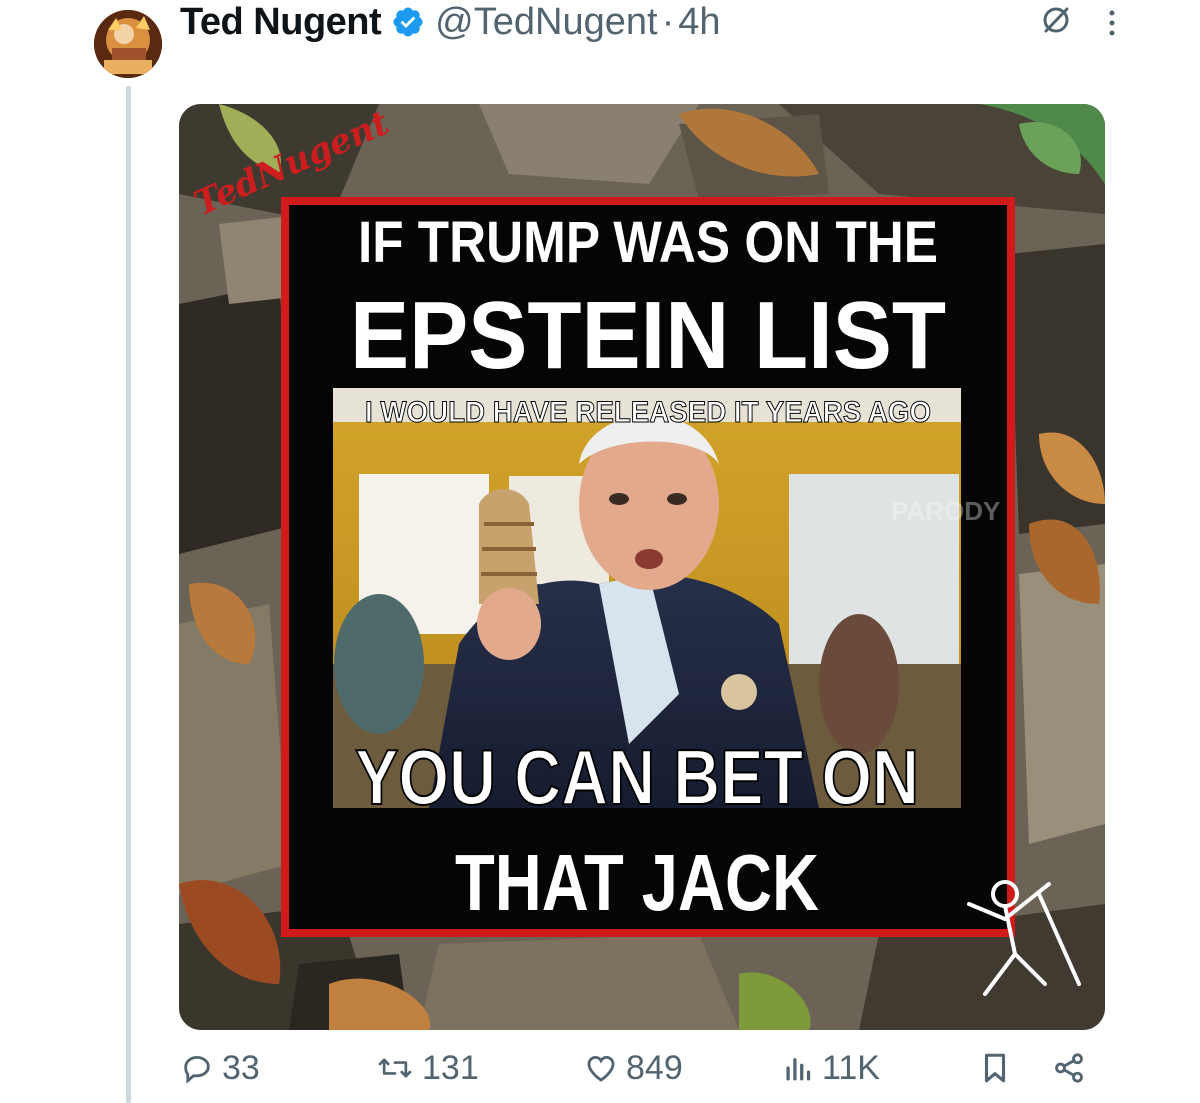 The width and height of the screenshot is (1200, 1103). Describe the element at coordinates (220, 1068) in the screenshot. I see `reply-button: 33` at that location.